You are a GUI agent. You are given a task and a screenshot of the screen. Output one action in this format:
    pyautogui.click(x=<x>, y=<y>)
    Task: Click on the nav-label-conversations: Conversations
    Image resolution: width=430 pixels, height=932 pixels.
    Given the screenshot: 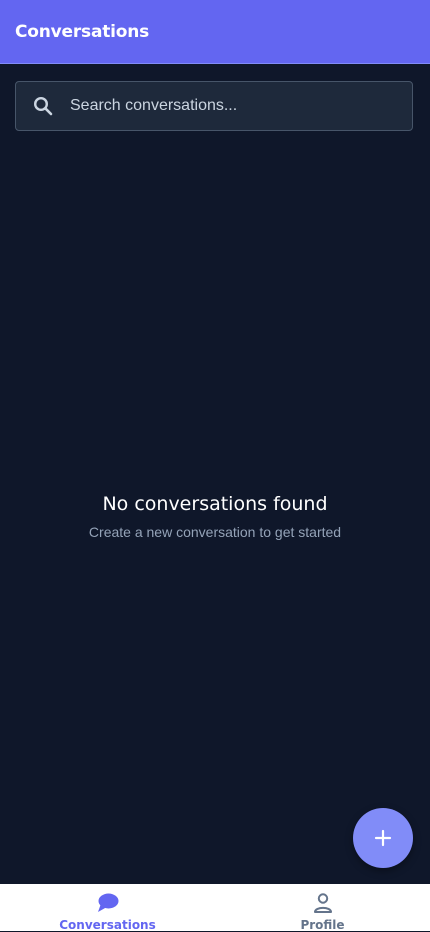 What is the action you would take?
    pyautogui.click(x=107, y=925)
    